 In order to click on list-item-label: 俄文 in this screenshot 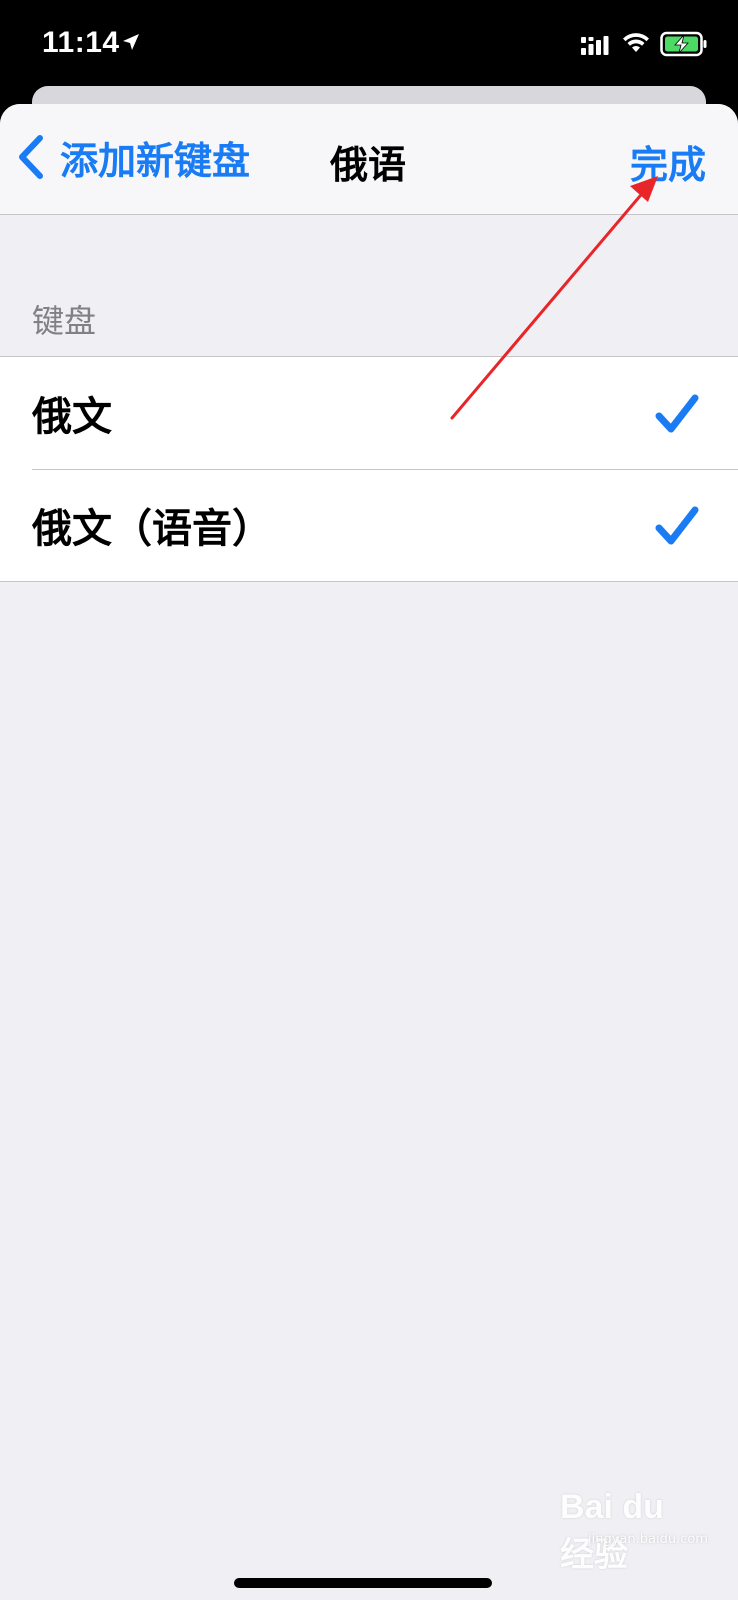, I will do `click(72, 417)`.